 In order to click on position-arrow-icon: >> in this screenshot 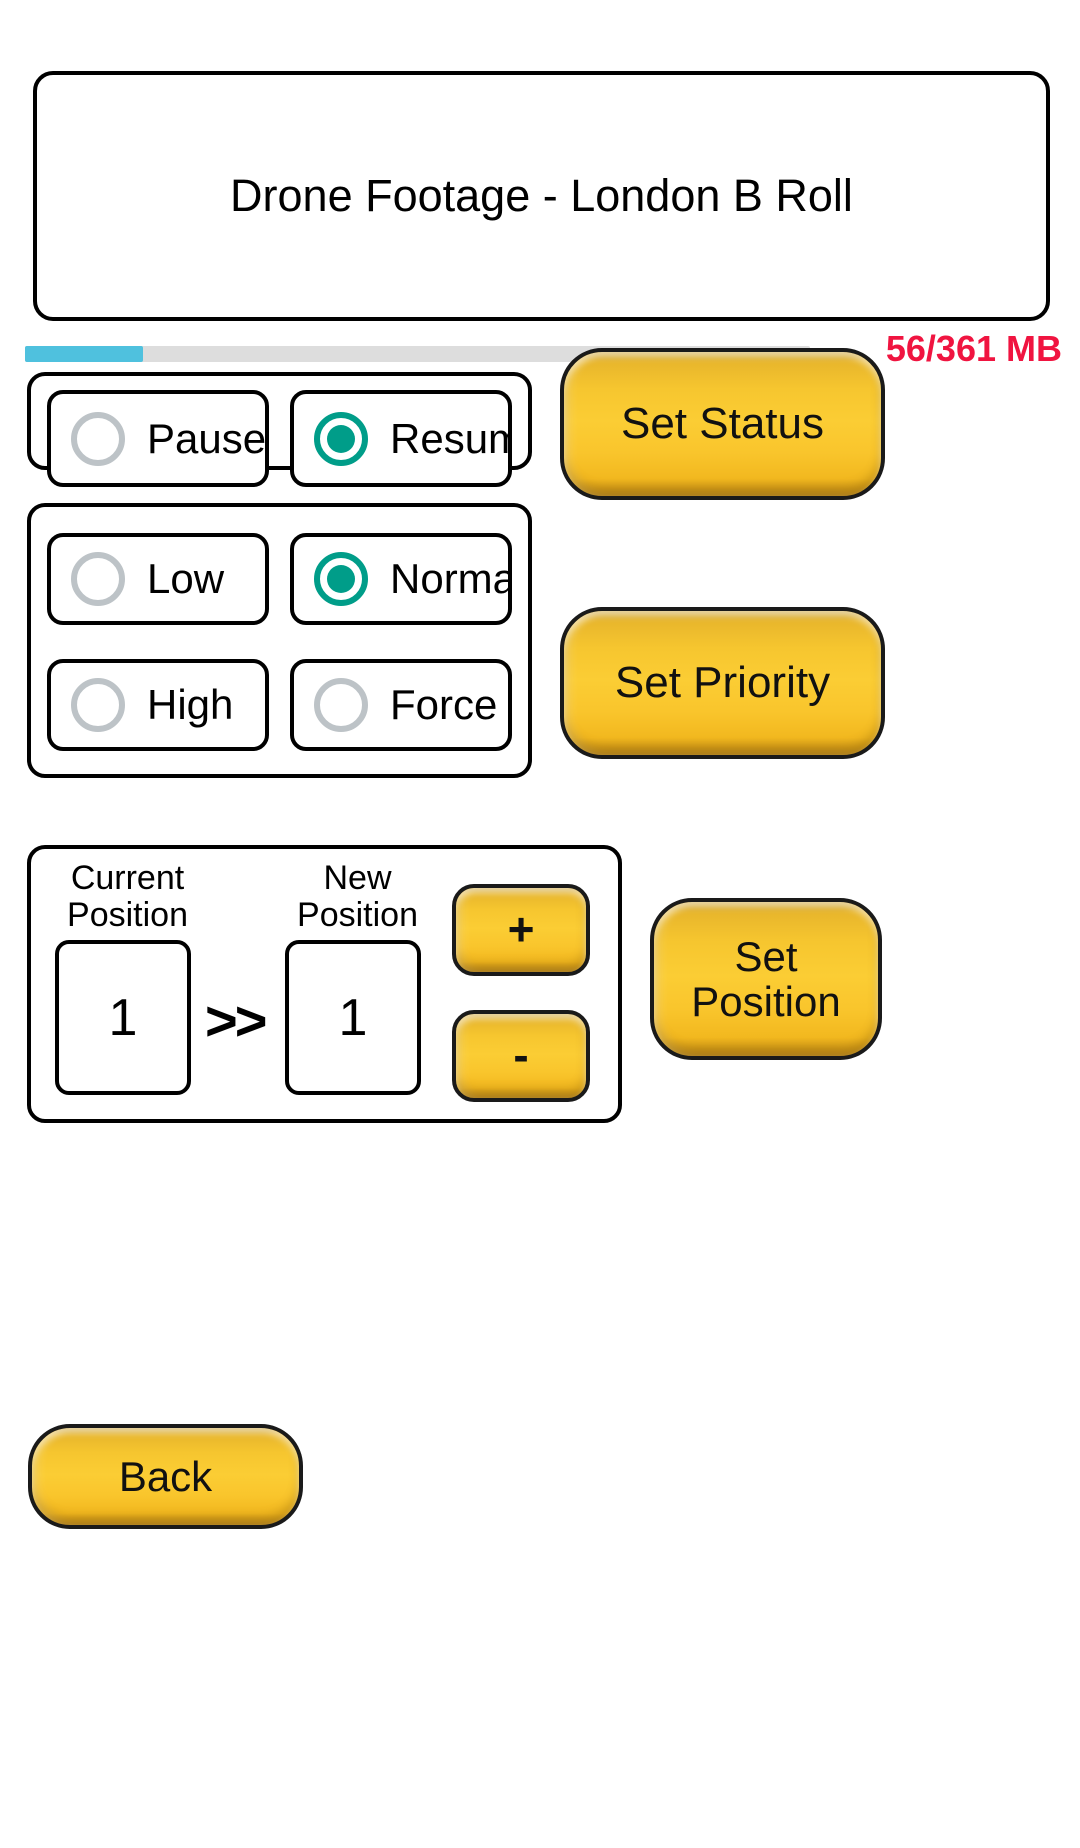, I will do `click(236, 1020)`.